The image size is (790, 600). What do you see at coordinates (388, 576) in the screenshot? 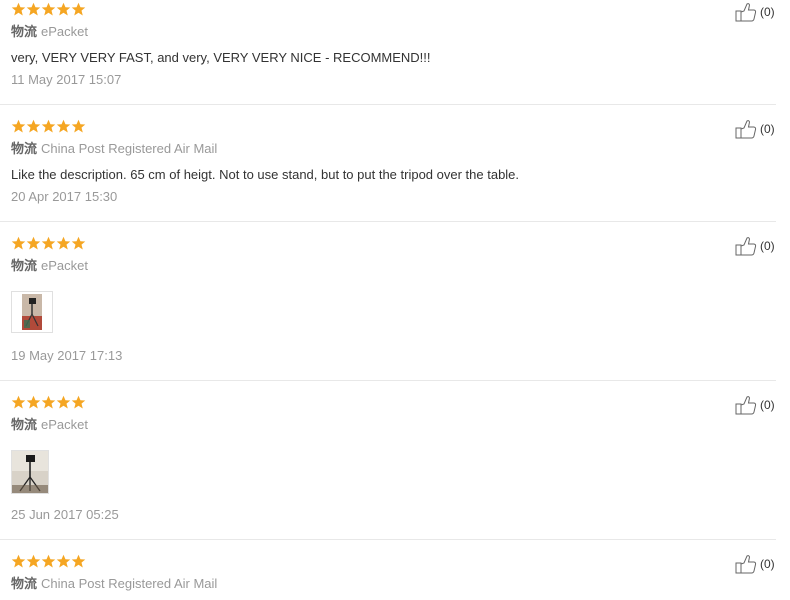
I see `review-item: 物流 China Post Registered Air Mail (0)` at bounding box center [388, 576].